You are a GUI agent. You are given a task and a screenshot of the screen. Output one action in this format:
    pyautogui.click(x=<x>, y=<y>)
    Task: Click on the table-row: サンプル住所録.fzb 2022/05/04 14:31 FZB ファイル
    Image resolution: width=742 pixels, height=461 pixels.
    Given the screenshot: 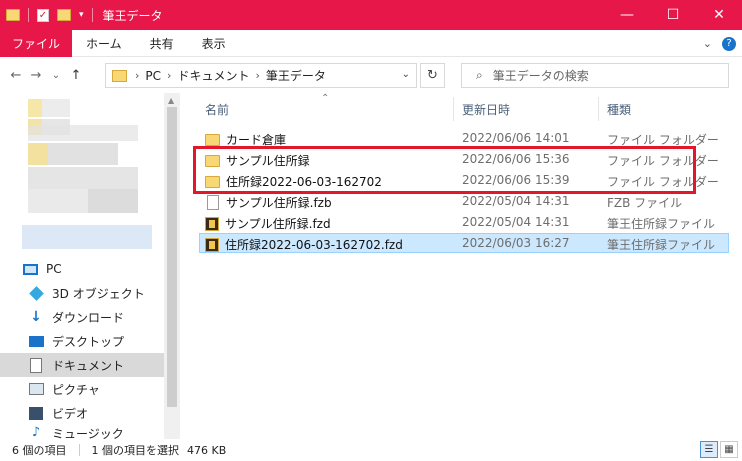 What is the action you would take?
    pyautogui.click(x=464, y=201)
    